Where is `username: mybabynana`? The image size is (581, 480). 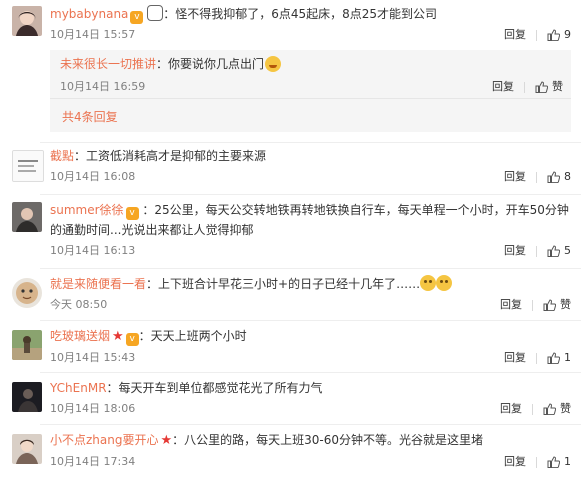
username: mybabynana is located at coordinates (89, 14).